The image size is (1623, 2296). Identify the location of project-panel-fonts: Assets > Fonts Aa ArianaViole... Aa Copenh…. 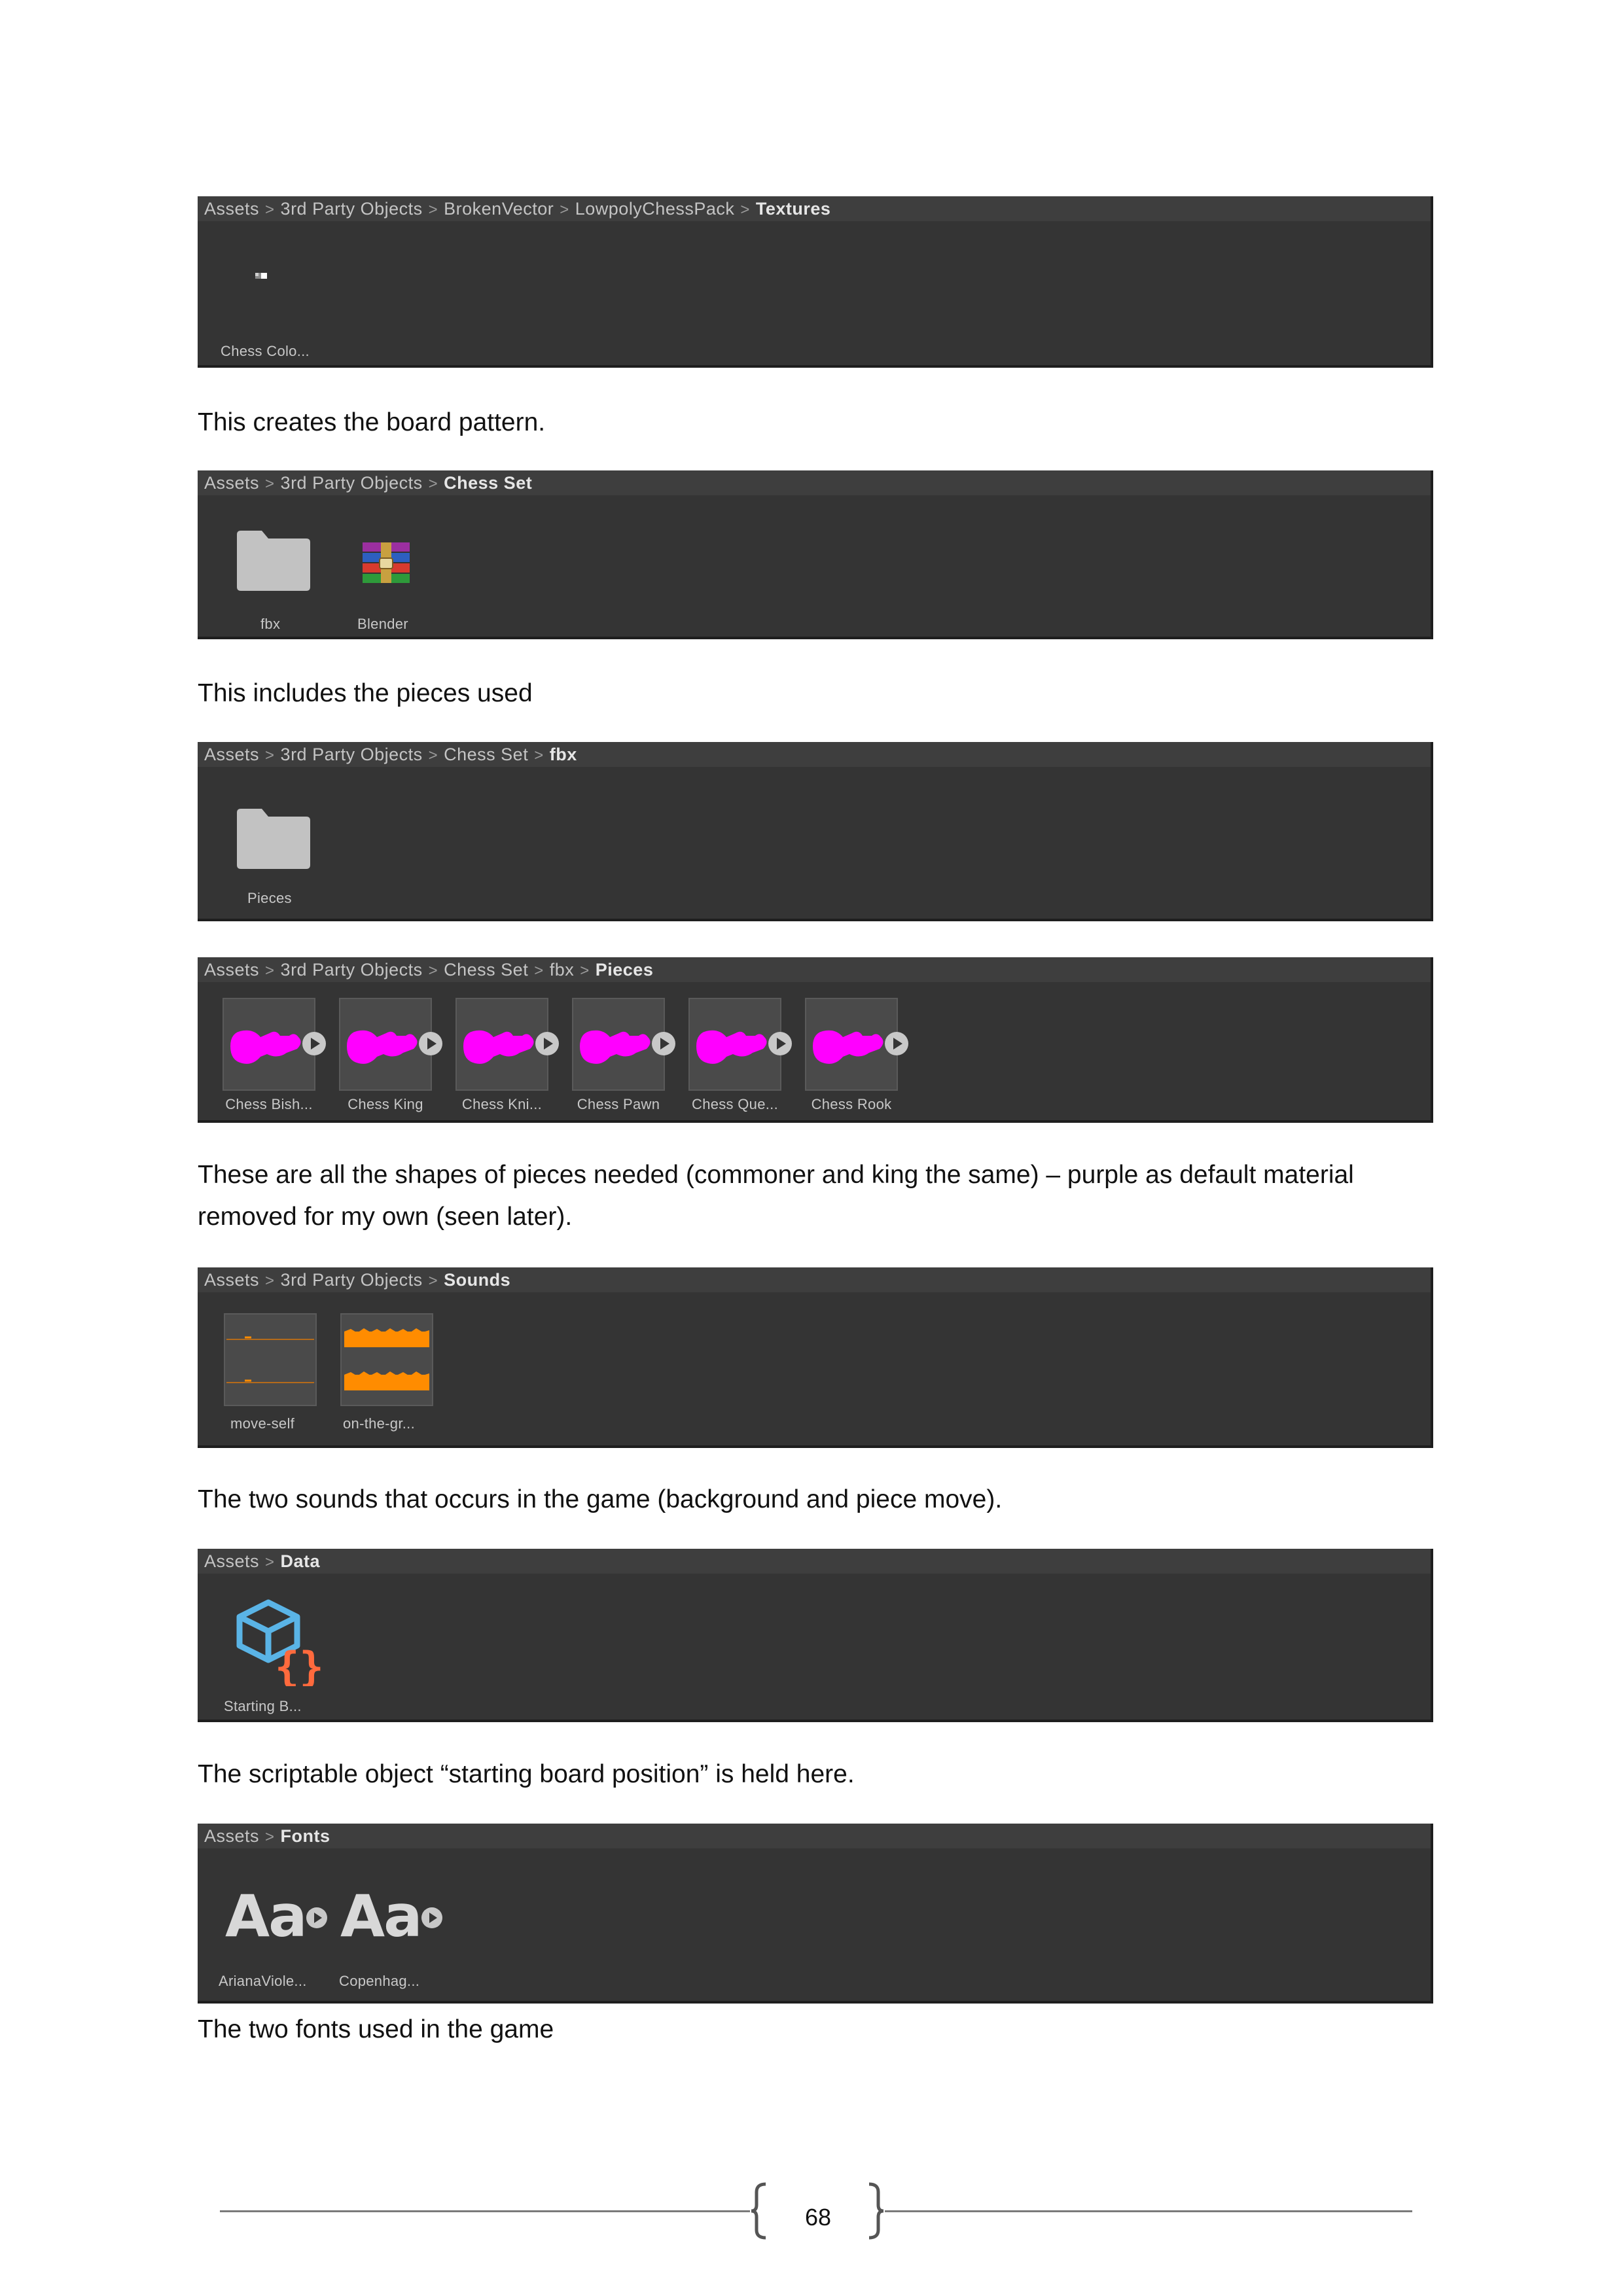
(815, 1914).